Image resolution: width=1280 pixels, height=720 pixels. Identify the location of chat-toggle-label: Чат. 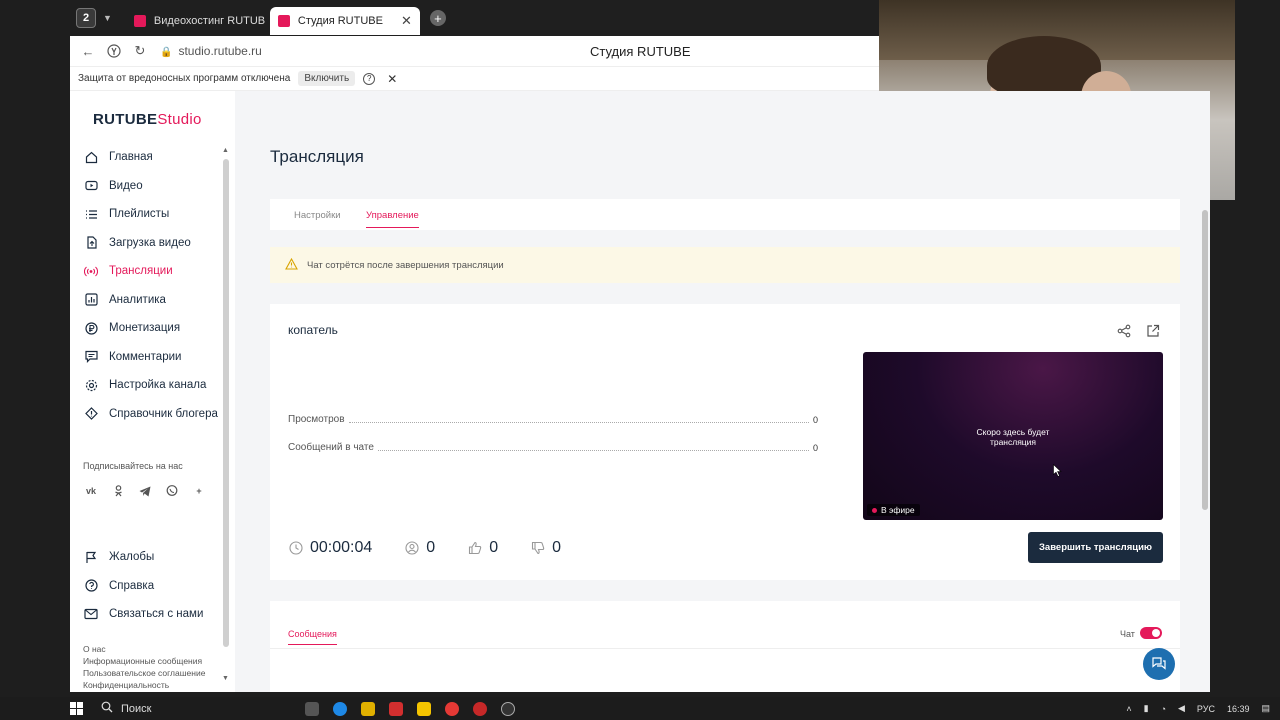
(1127, 634).